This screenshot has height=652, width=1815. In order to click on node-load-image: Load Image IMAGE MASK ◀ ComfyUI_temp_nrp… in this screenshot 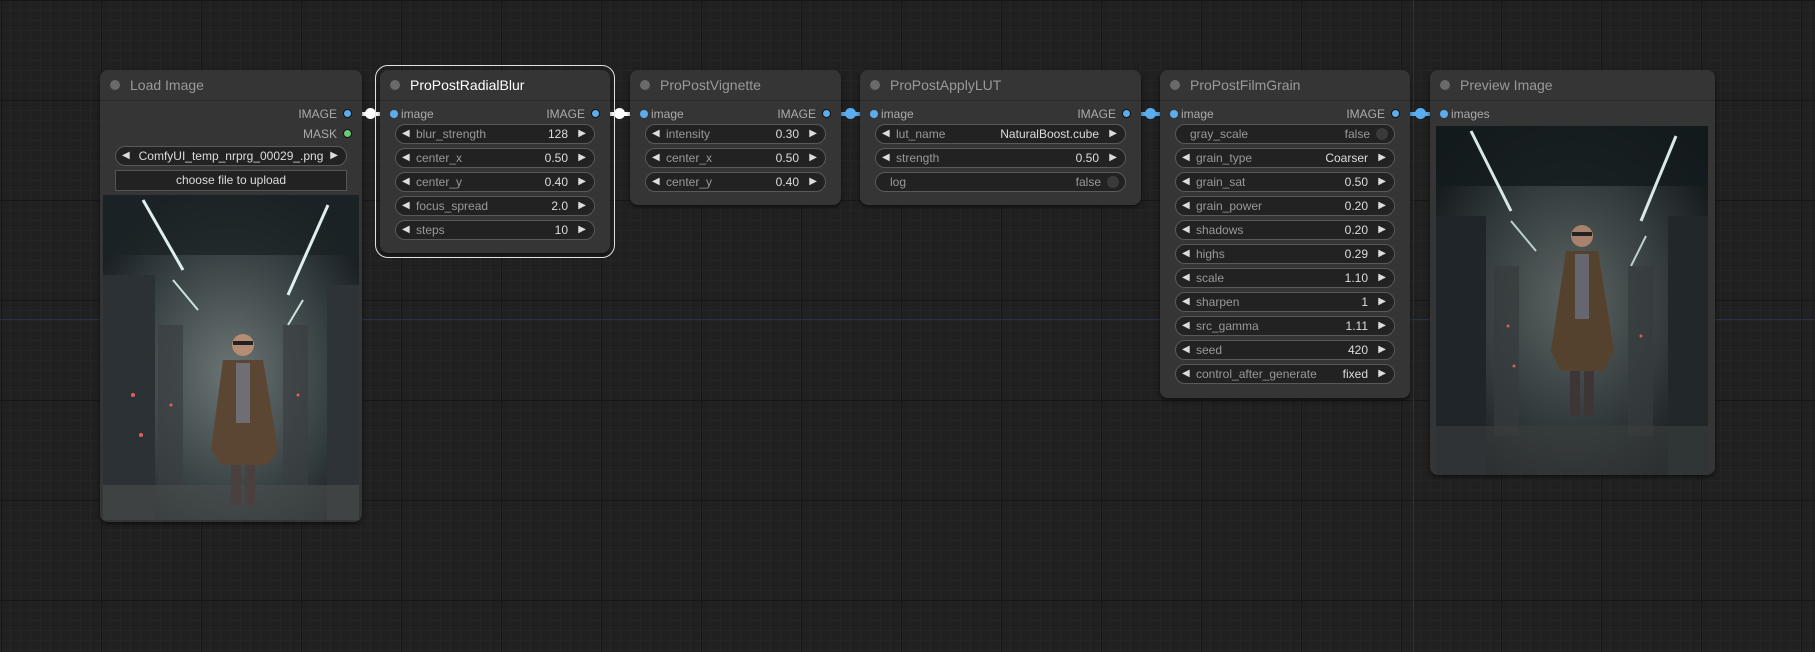, I will do `click(231, 296)`.